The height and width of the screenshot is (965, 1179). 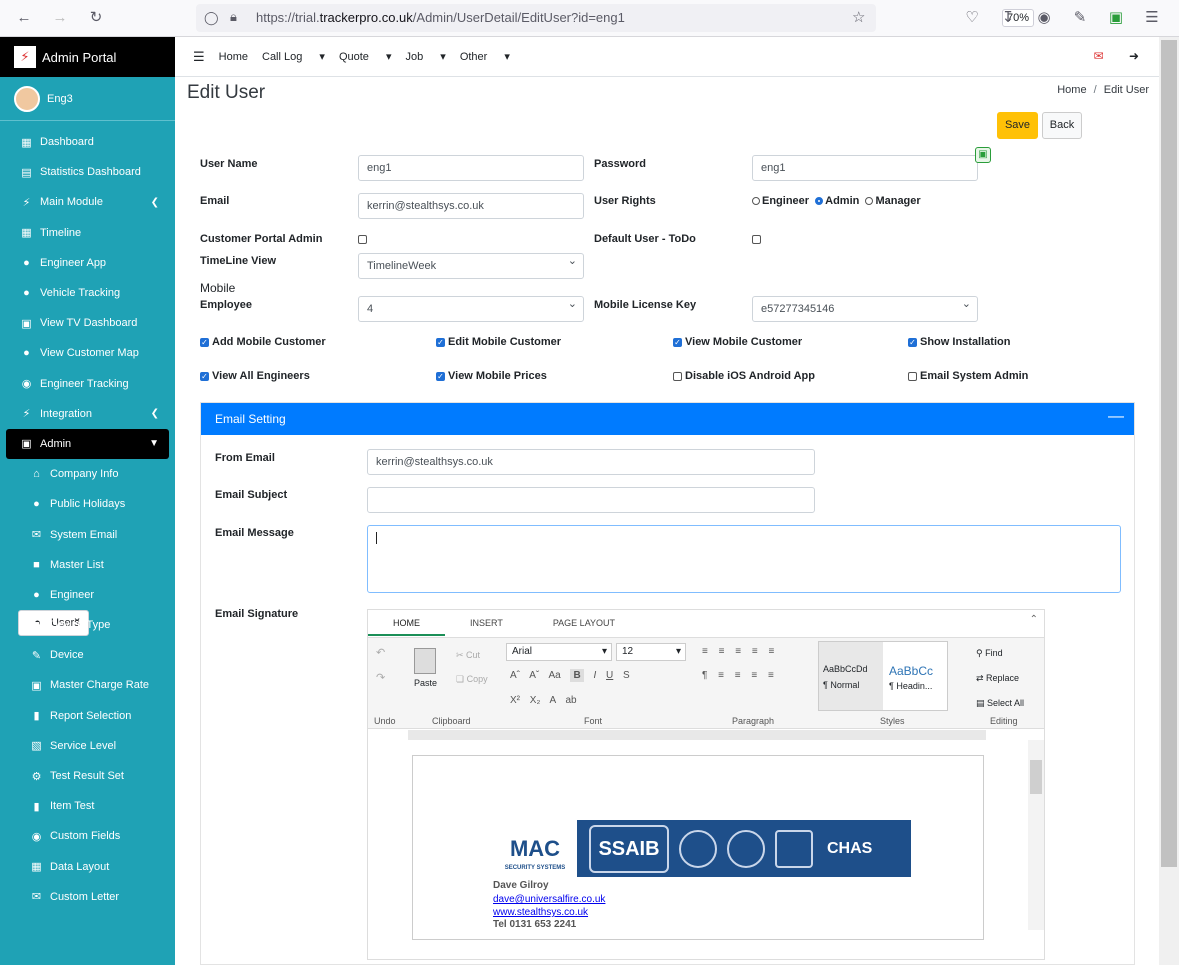 What do you see at coordinates (87, 142) in the screenshot?
I see `sidebar-item-dashboard: ▦ Dashboard` at bounding box center [87, 142].